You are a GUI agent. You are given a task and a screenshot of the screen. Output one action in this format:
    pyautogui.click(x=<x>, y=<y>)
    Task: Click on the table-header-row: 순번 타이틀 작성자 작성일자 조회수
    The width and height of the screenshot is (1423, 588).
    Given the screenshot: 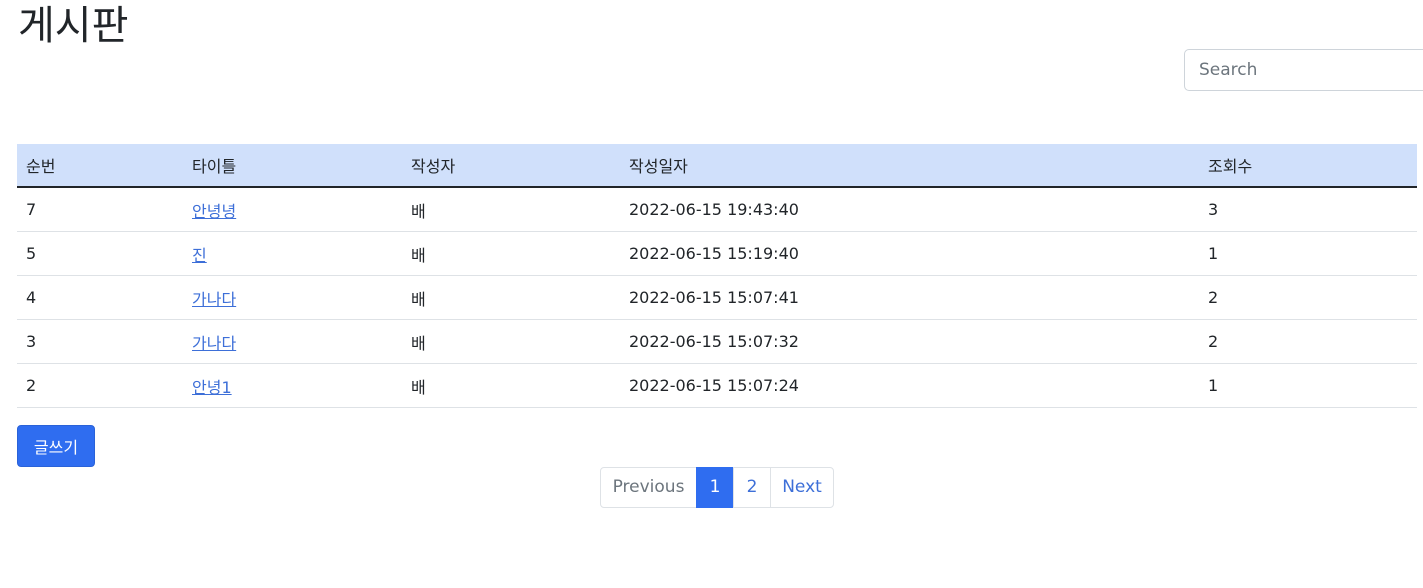 What is the action you would take?
    pyautogui.click(x=717, y=166)
    